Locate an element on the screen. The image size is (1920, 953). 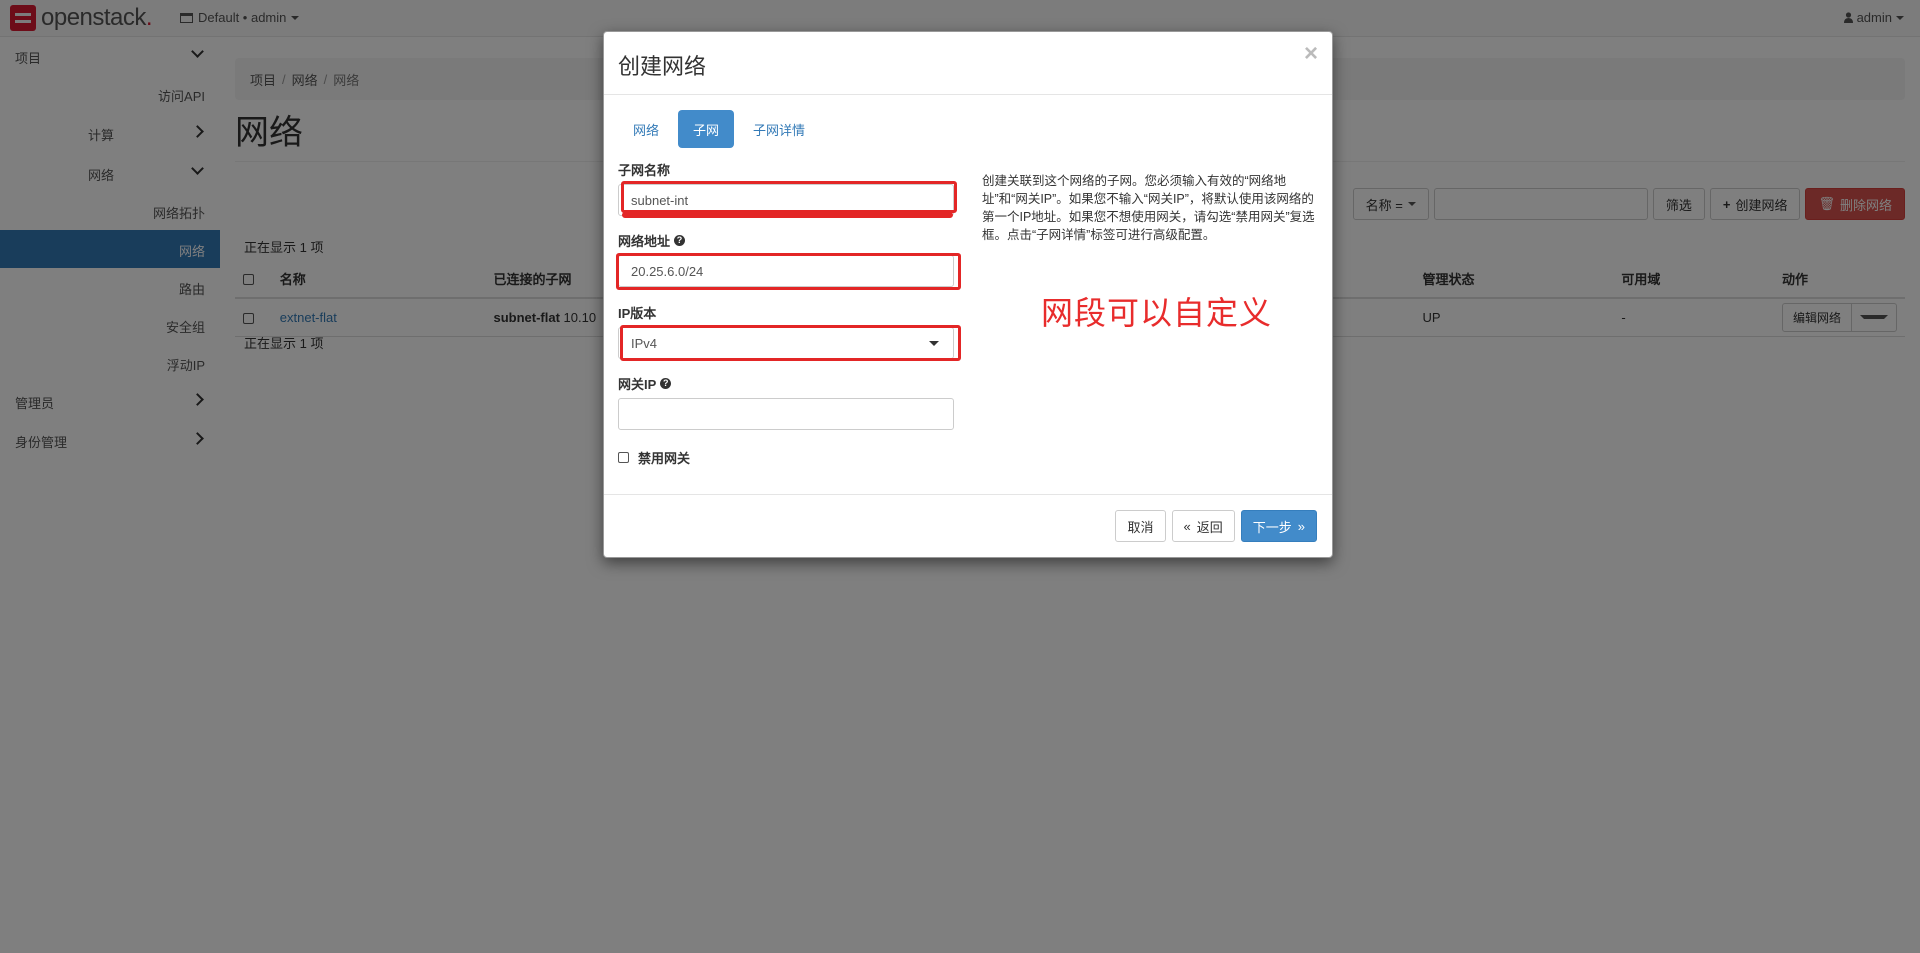
modal-header: 创建网络 × is located at coordinates (968, 63).